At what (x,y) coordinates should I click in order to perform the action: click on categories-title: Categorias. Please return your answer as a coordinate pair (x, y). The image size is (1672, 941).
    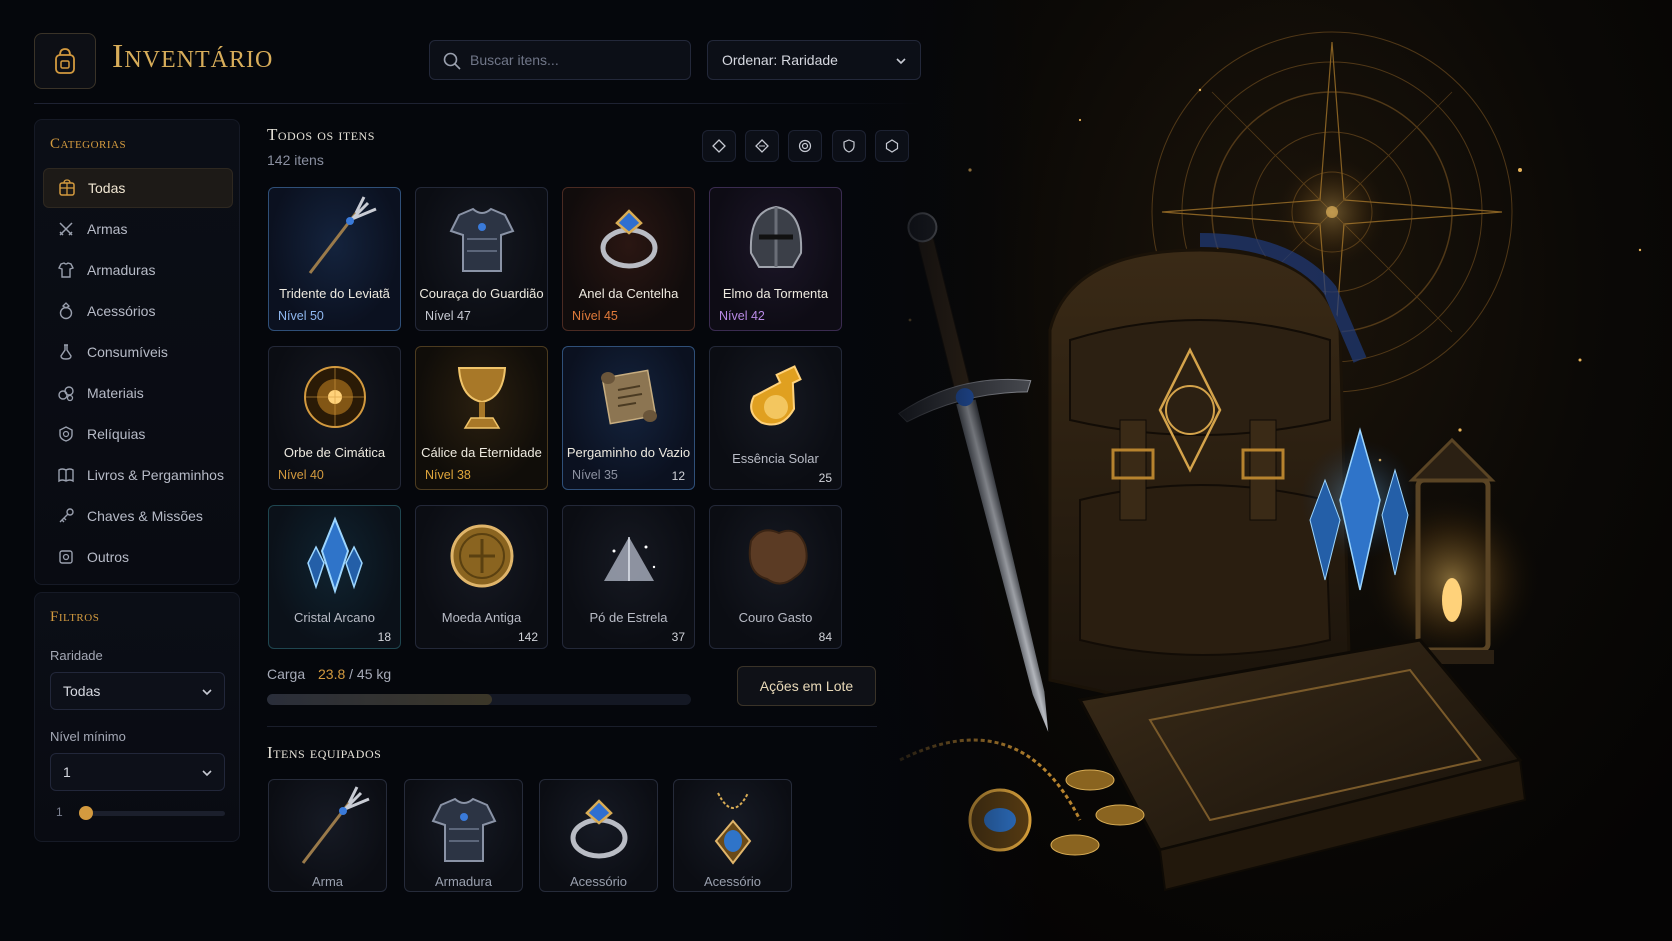
    Looking at the image, I should click on (88, 144).